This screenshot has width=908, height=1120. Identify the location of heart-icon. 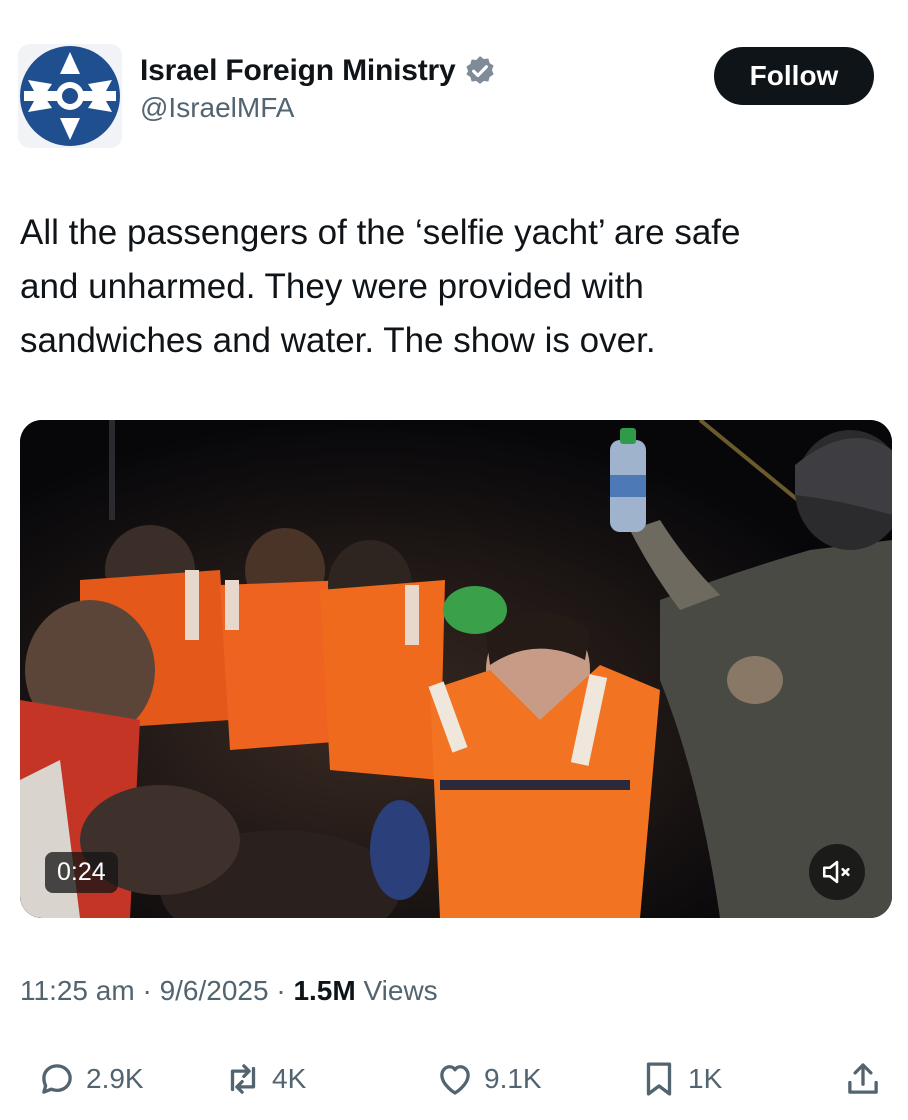
(455, 1080).